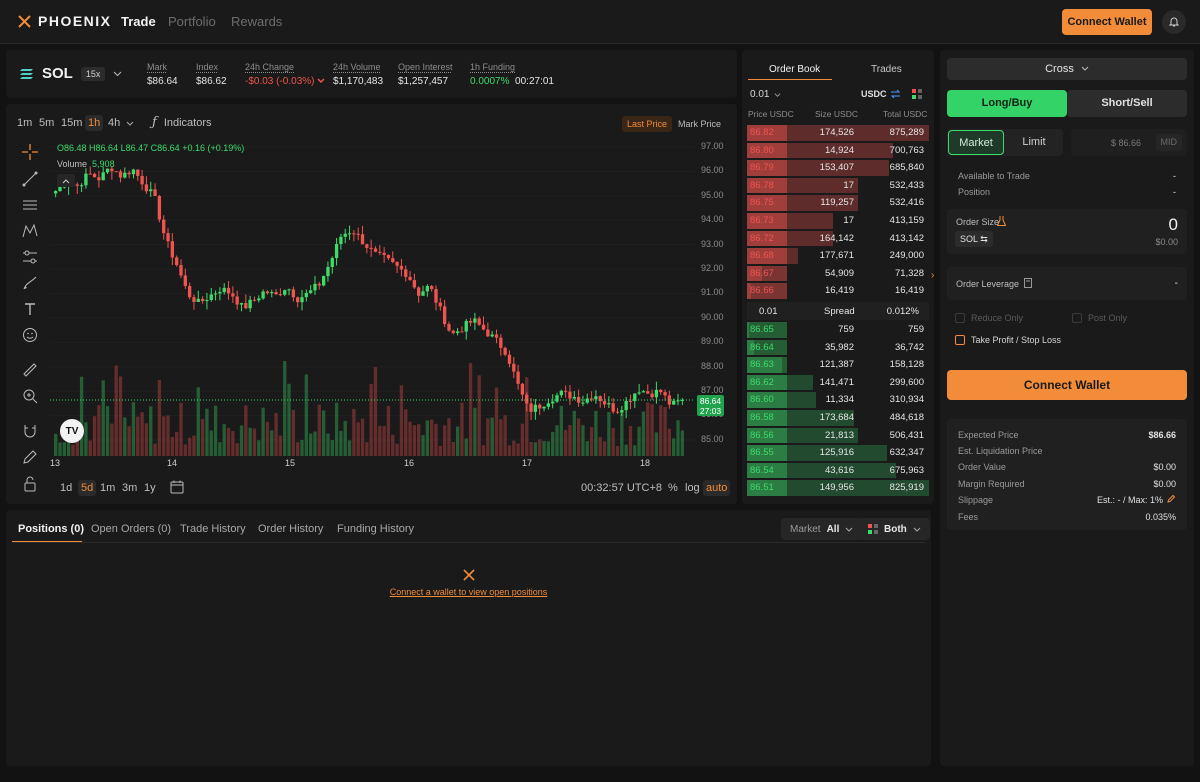 This screenshot has height=782, width=1200. I want to click on bid-row: 86.64 35,982 36,742, so click(838, 348).